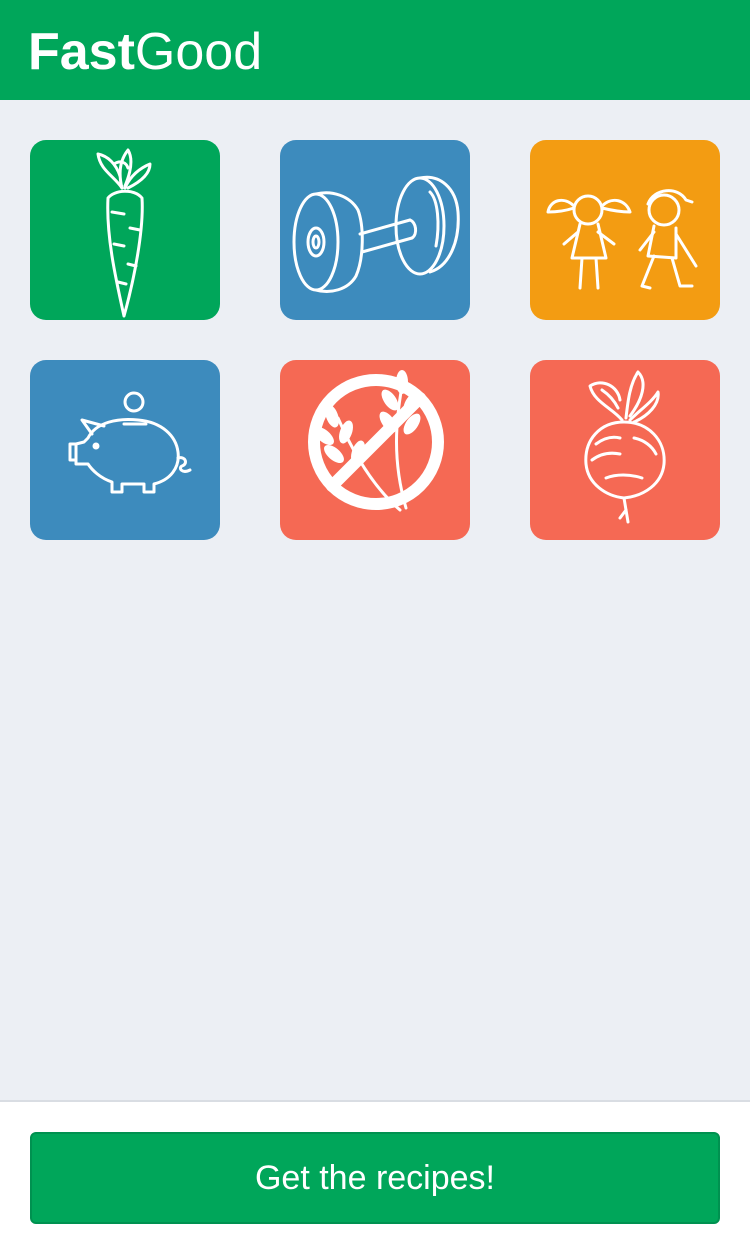  What do you see at coordinates (376, 234) in the screenshot?
I see `dumbbell-icon` at bounding box center [376, 234].